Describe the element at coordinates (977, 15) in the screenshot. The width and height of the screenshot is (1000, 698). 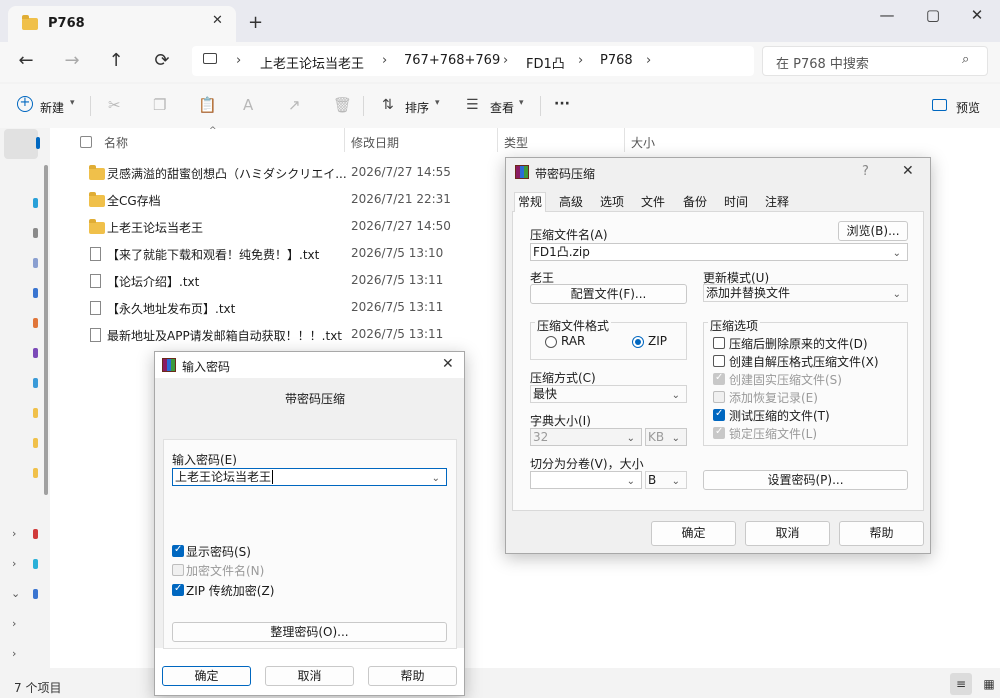
I see `window-close-button: ✕` at that location.